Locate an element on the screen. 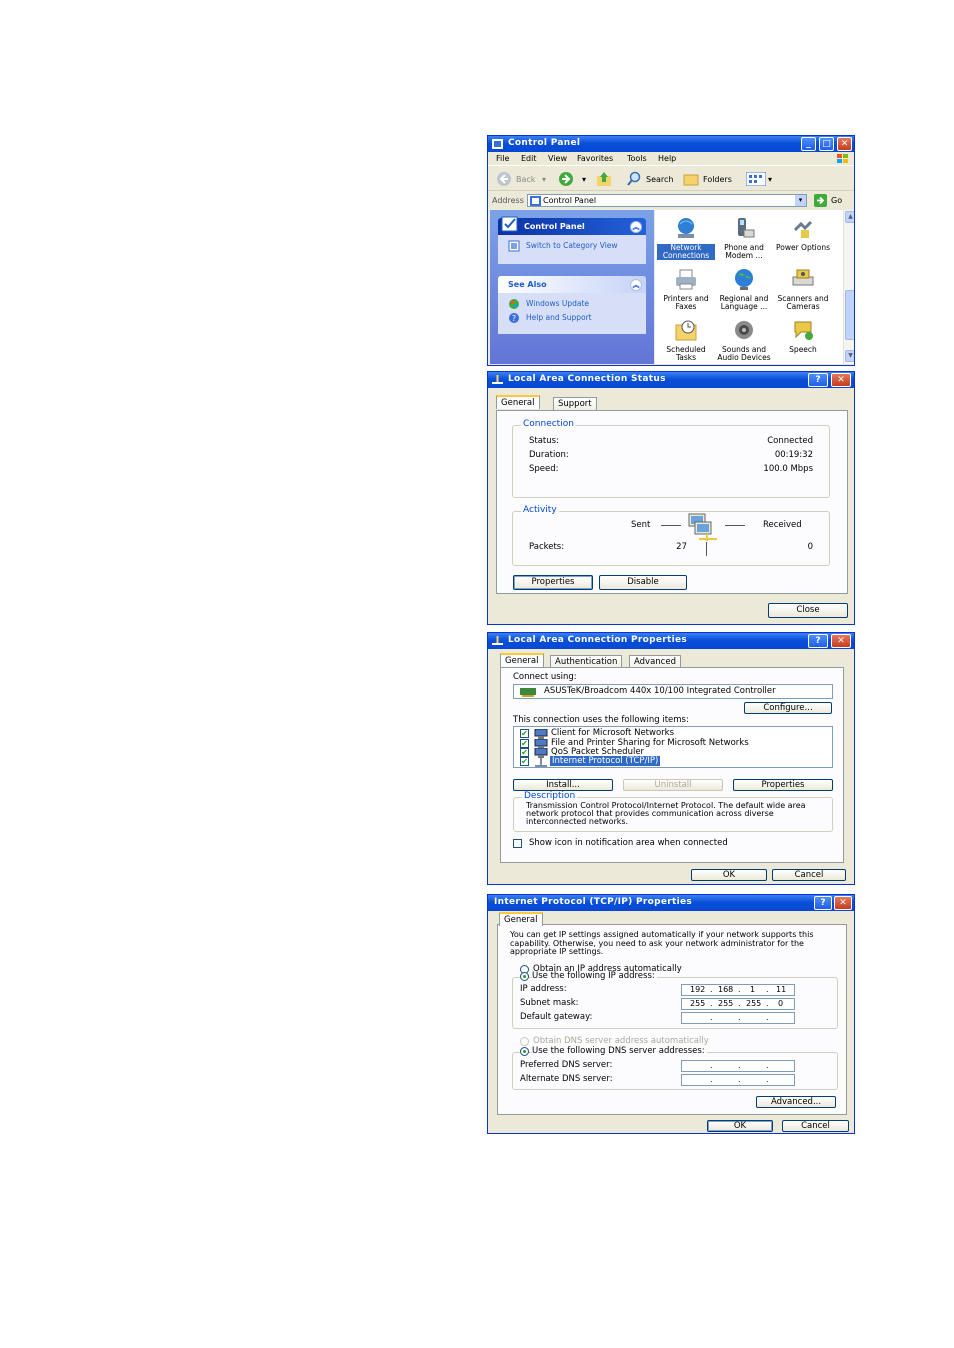  back-button-label: Back is located at coordinates (525, 179).